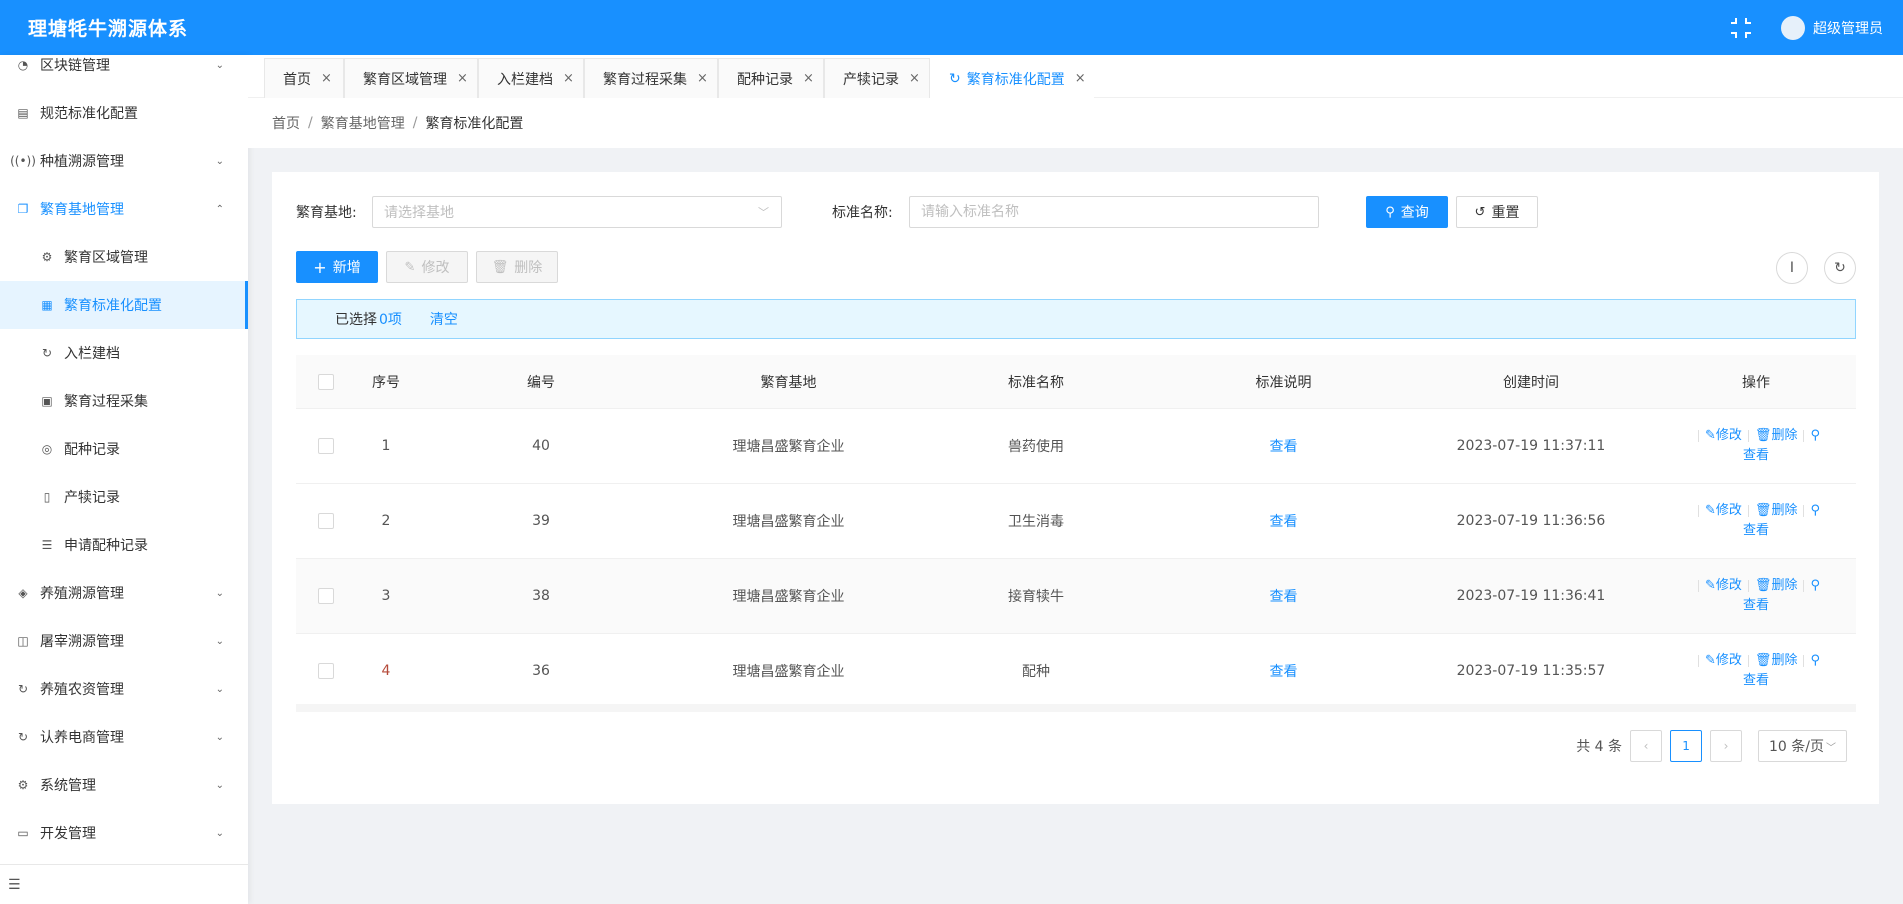 Image resolution: width=1903 pixels, height=904 pixels. What do you see at coordinates (124, 305) in the screenshot?
I see `sidebar-subitem-breeding-standard: ▦ 繁育标准化配置` at bounding box center [124, 305].